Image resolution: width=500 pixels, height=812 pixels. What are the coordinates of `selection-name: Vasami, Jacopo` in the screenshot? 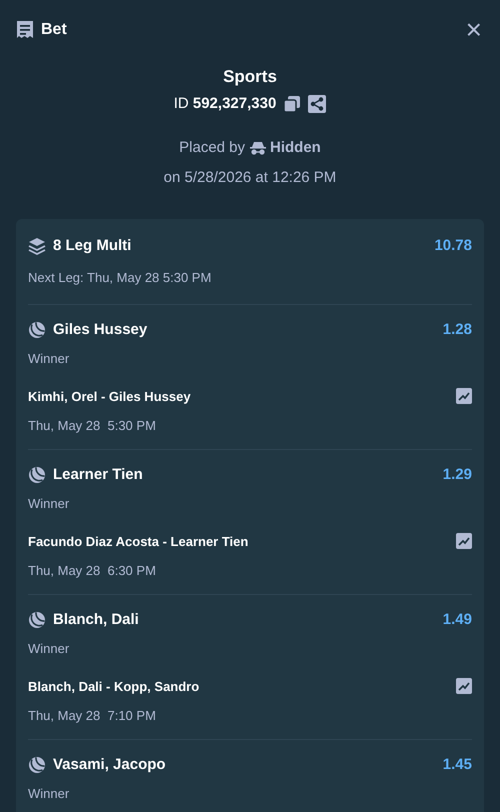 It's located at (109, 764).